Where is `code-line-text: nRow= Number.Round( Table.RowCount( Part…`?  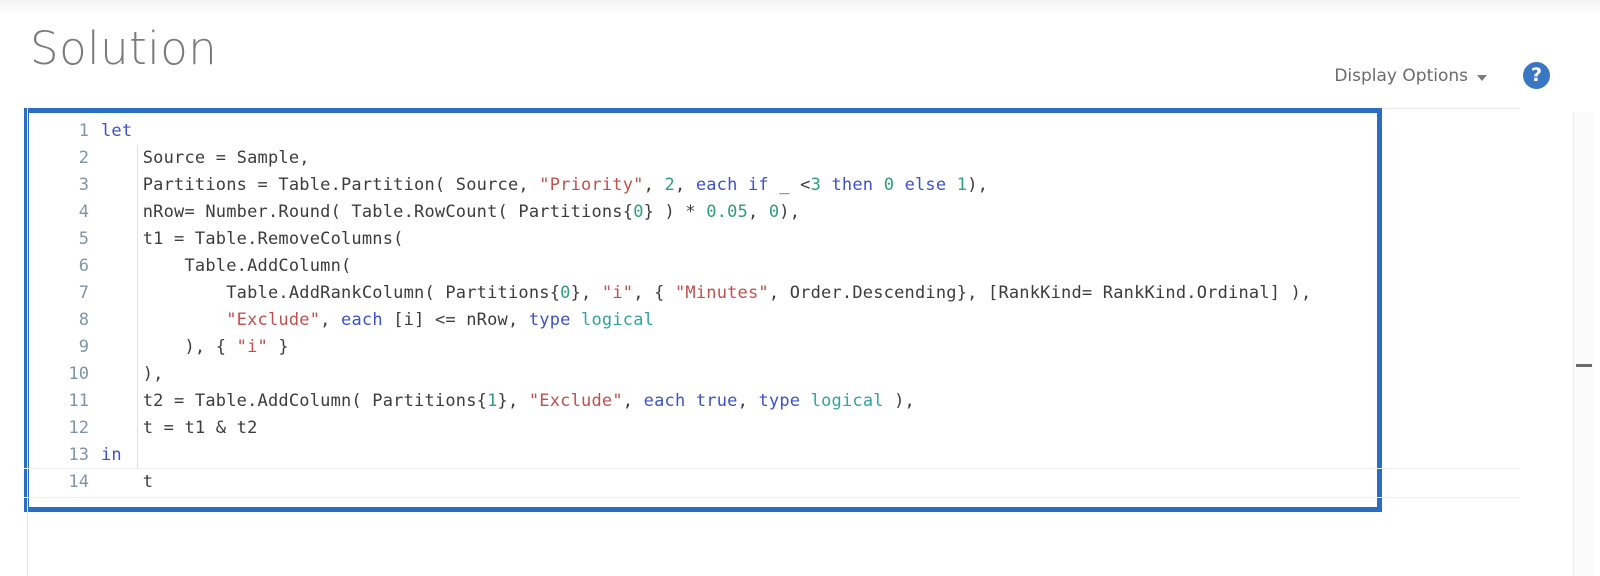 code-line-text: nRow= Number.Round( Table.RowCount( Part… is located at coordinates (739, 212).